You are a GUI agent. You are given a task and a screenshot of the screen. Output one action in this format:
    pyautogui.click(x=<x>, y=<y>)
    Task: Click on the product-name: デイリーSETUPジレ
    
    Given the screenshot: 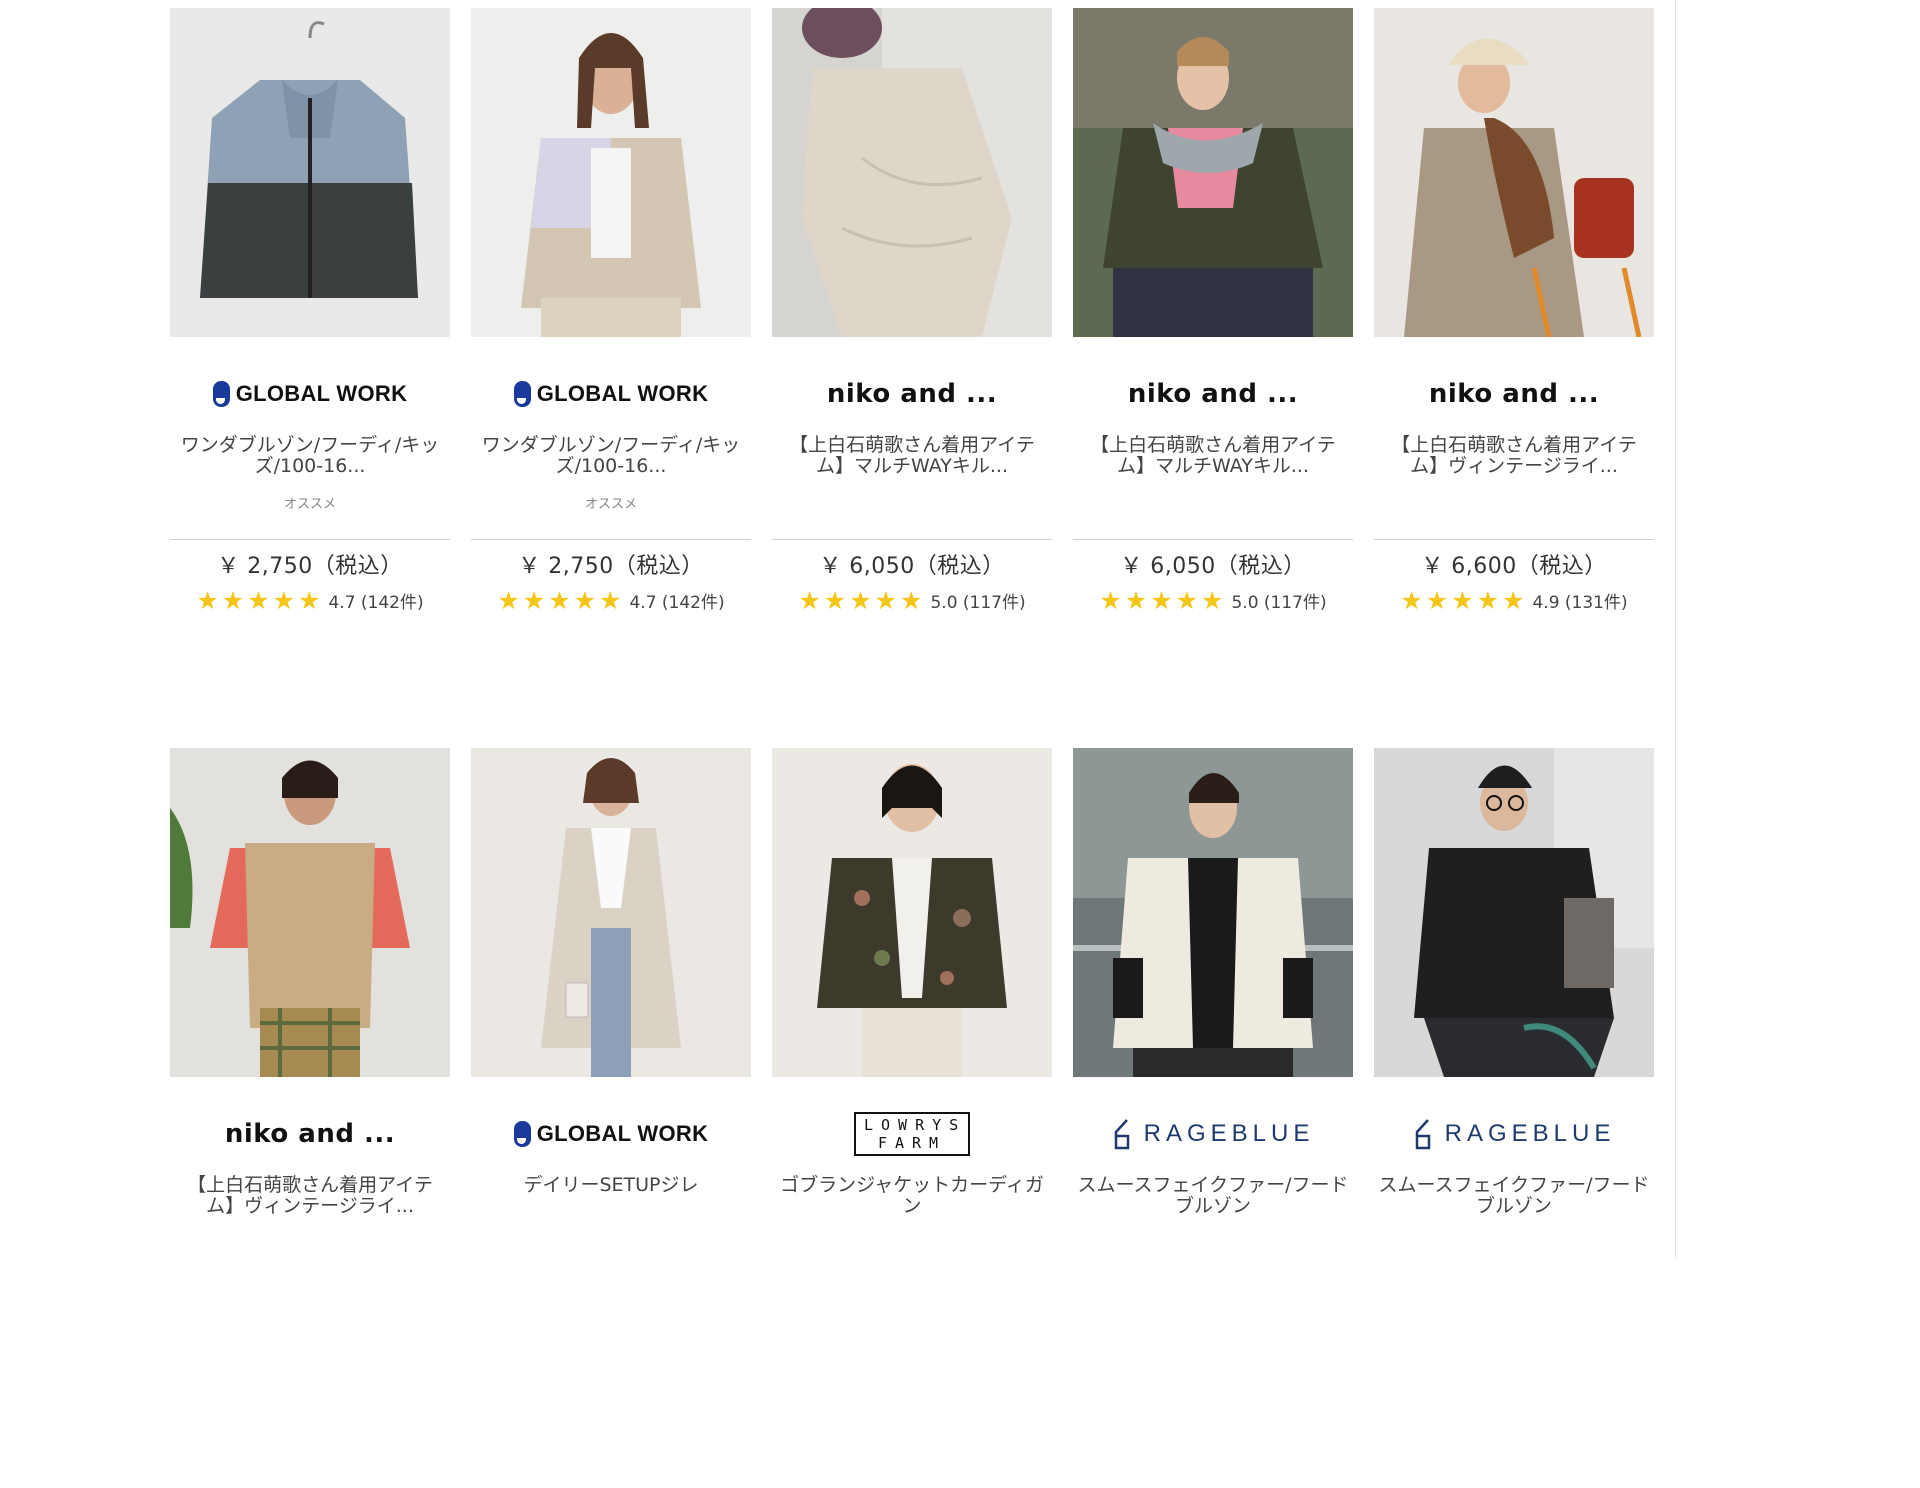 What is the action you would take?
    pyautogui.click(x=611, y=1198)
    